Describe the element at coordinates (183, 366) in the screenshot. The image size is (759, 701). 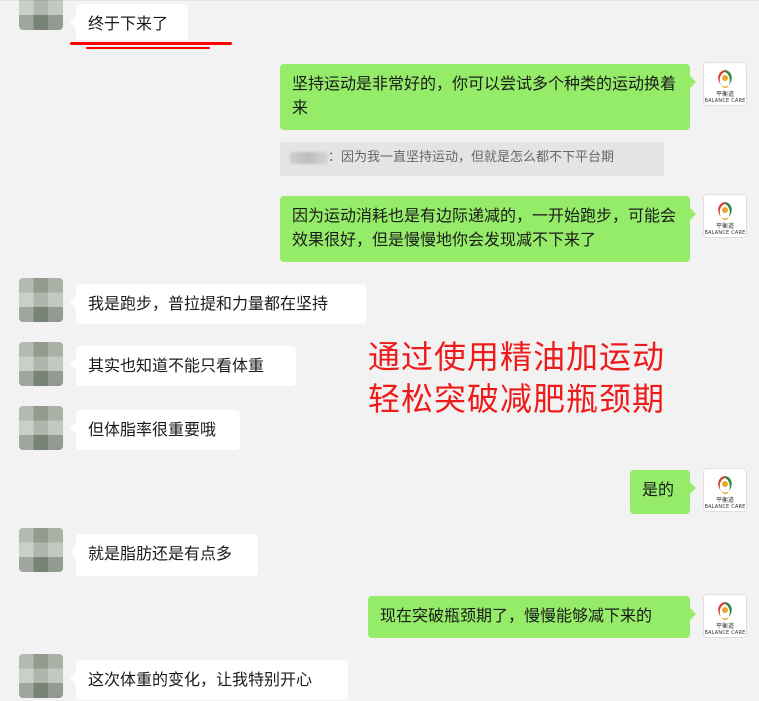
I see `message-bubble-left: 其实也知道不能只看体重` at that location.